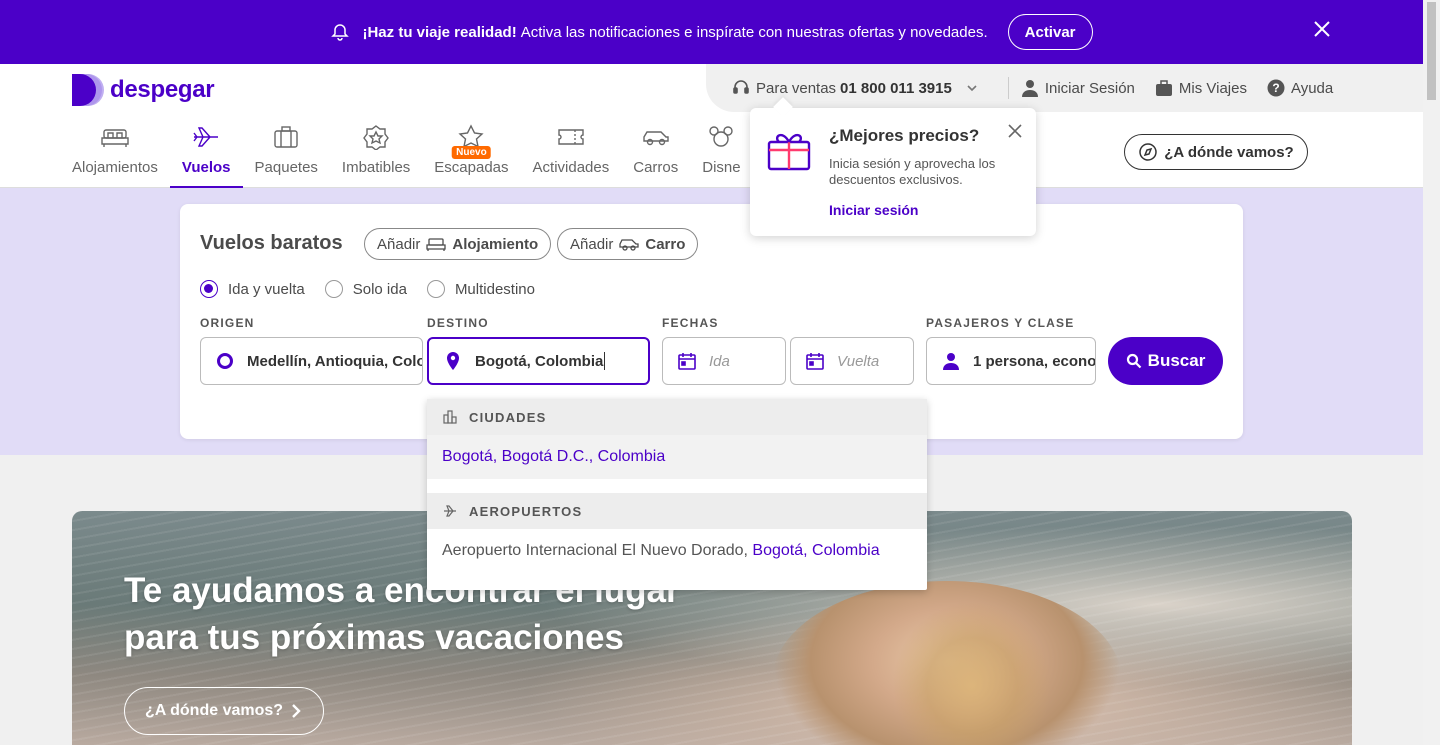 The height and width of the screenshot is (745, 1440). What do you see at coordinates (296, 711) in the screenshot?
I see `chevron-right-icon` at bounding box center [296, 711].